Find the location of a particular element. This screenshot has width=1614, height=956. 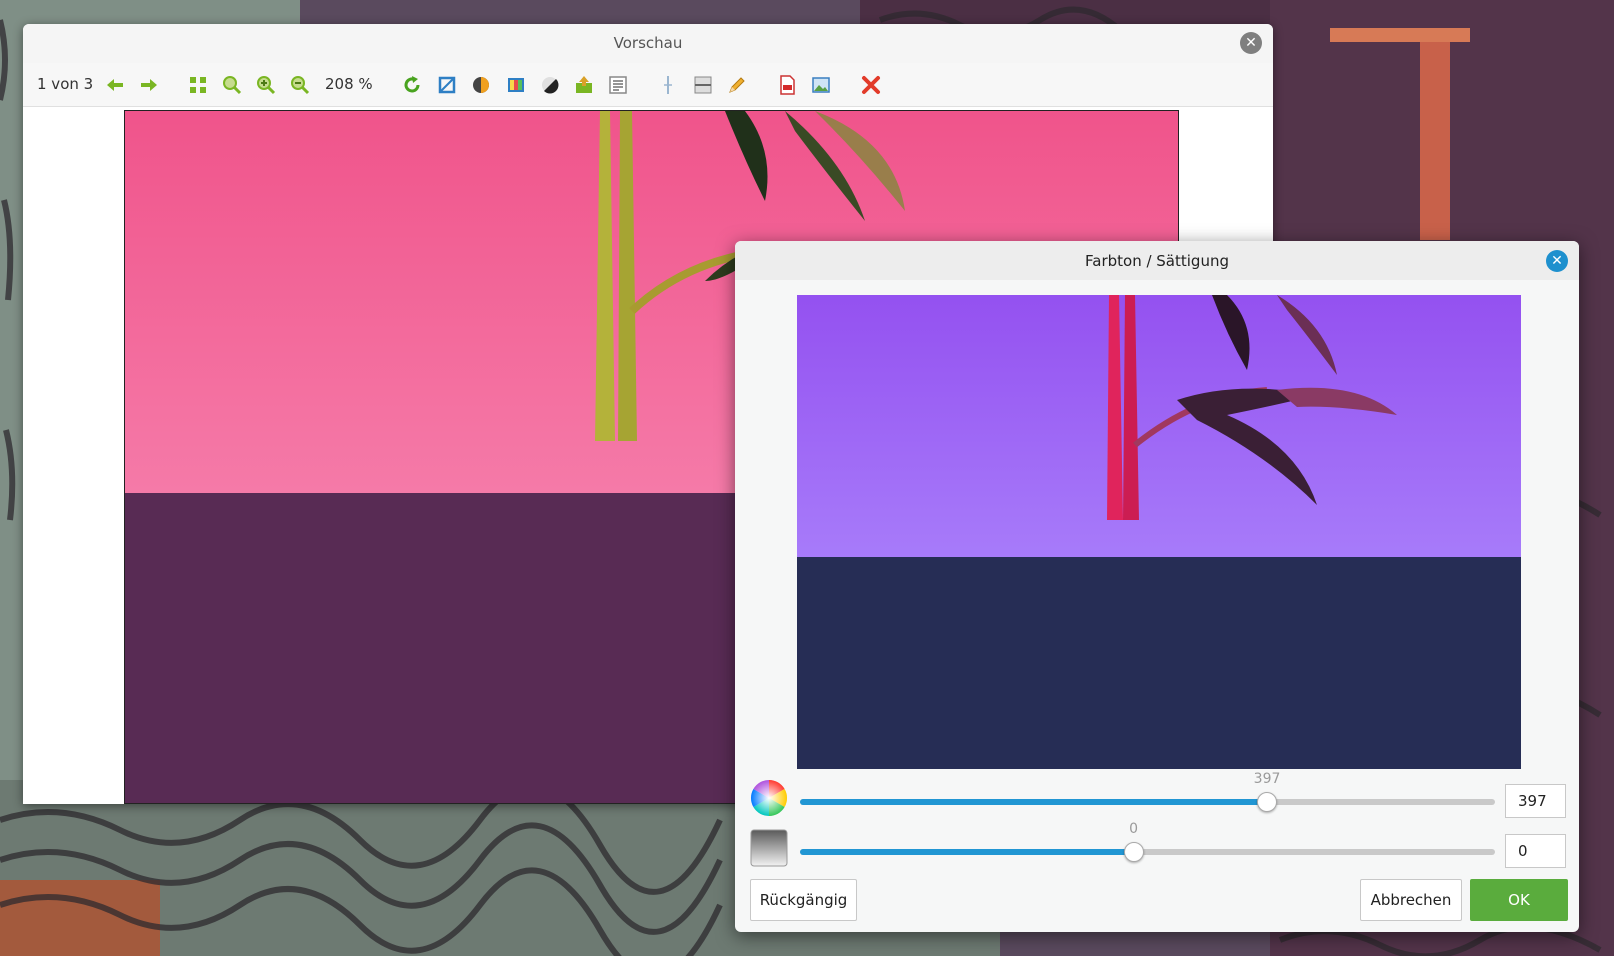

arrow-left-icon is located at coordinates (115, 85).